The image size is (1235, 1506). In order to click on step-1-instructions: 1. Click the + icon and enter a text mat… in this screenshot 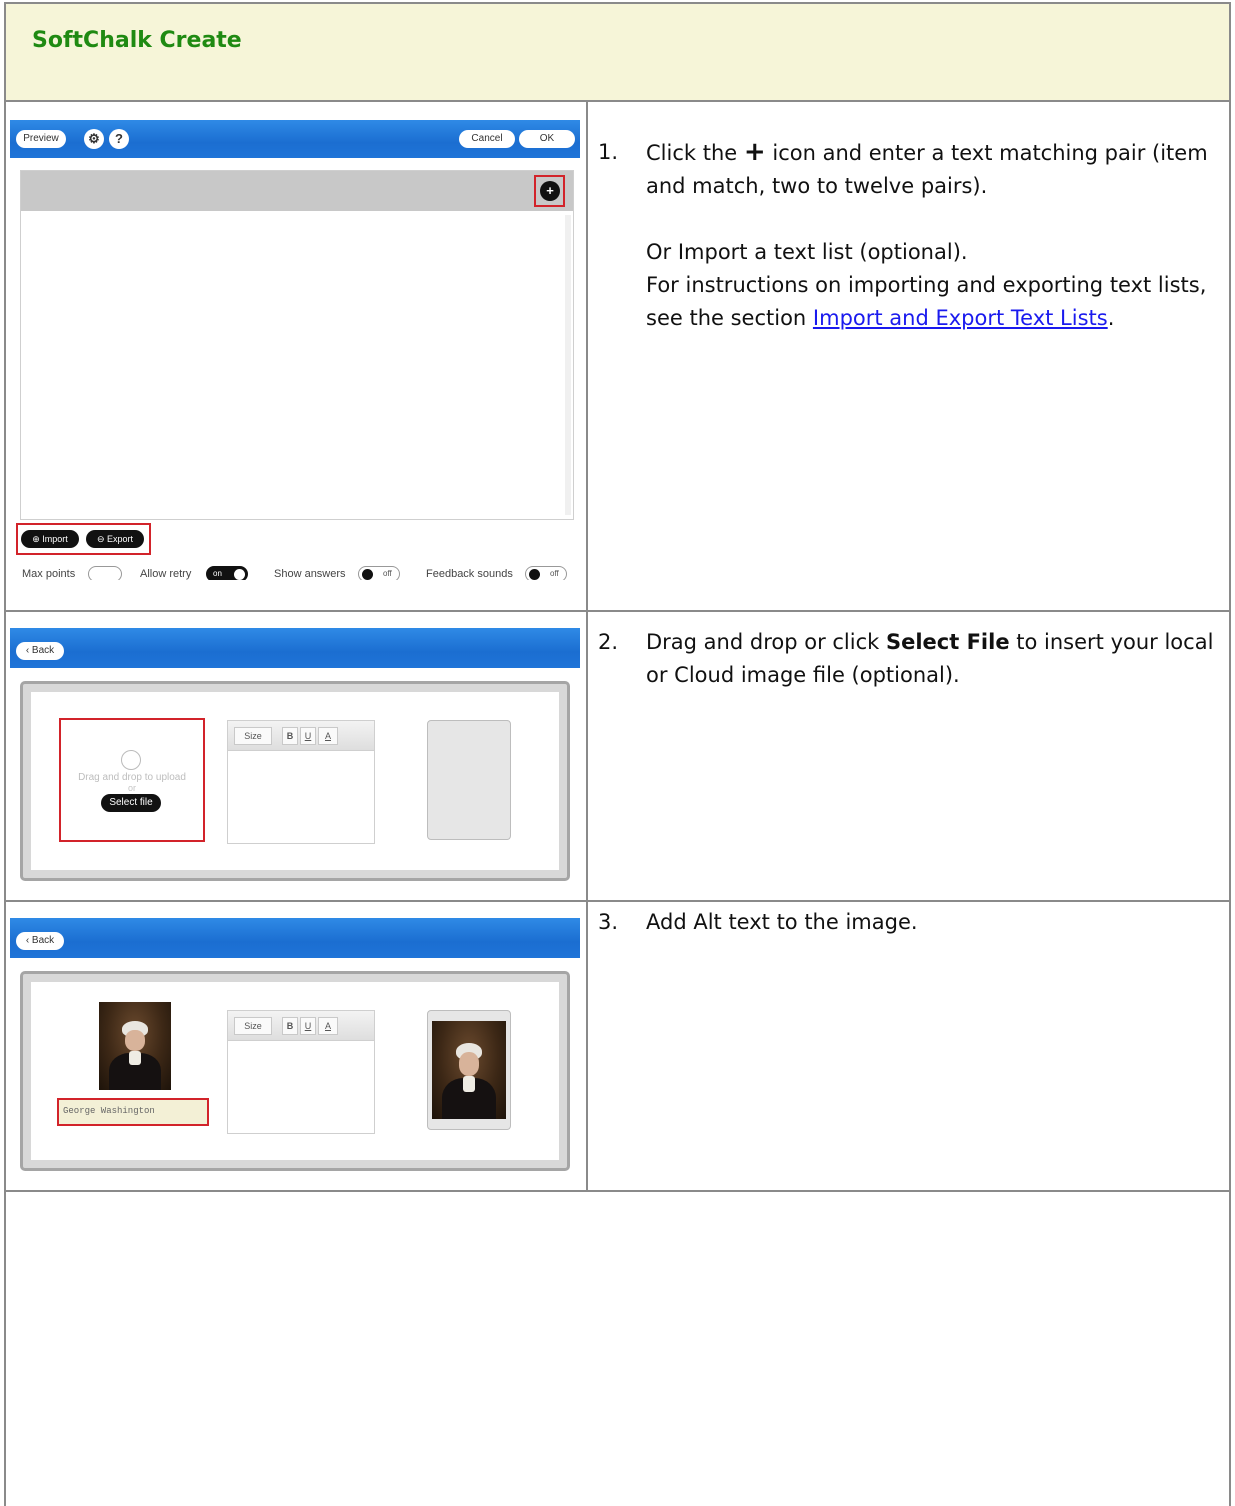, I will do `click(913, 235)`.